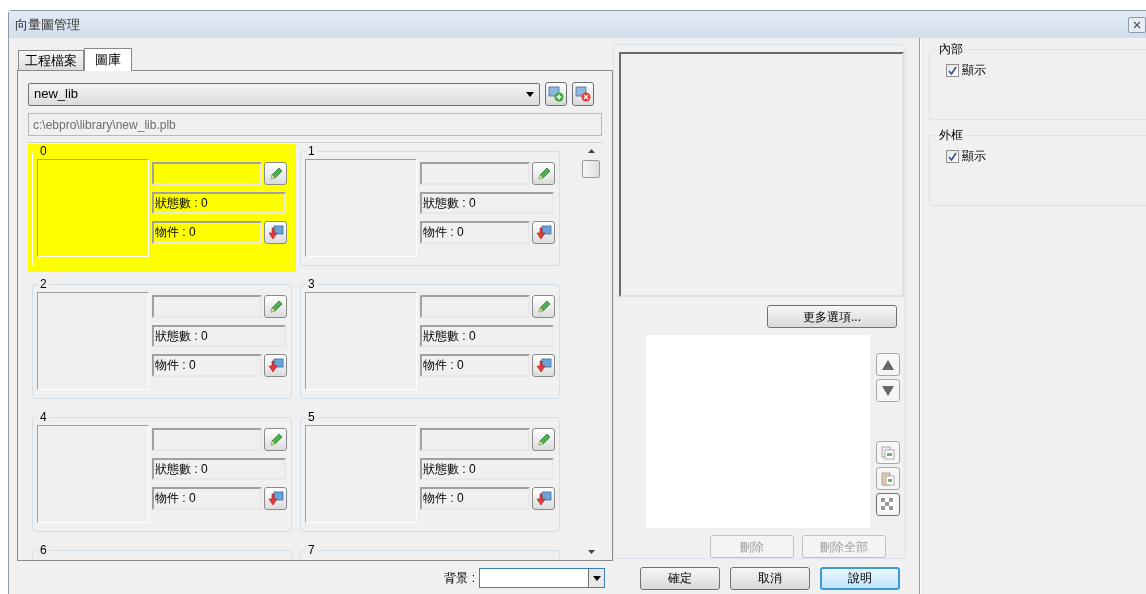 The width and height of the screenshot is (1146, 594). I want to click on delete-library-button, so click(583, 94).